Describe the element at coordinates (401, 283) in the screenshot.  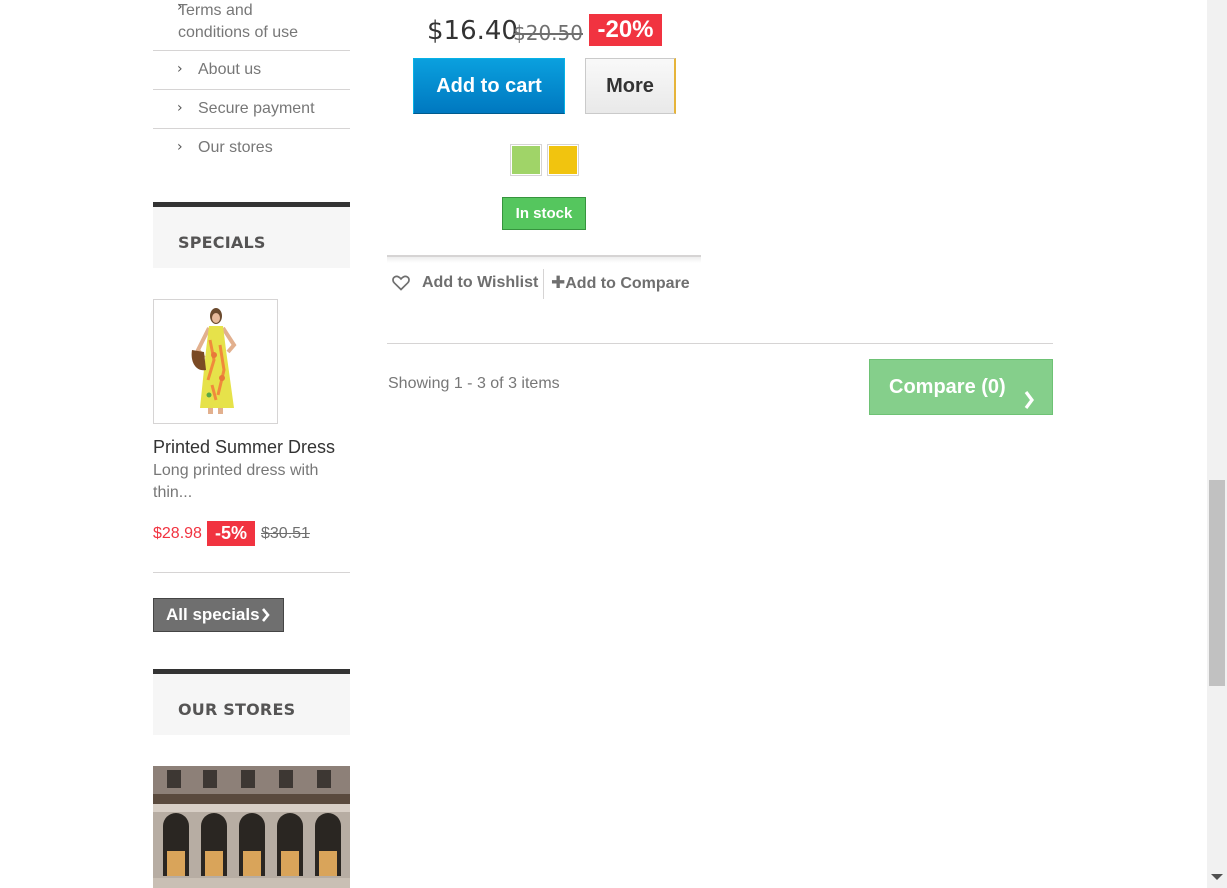
I see `heart-icon` at that location.